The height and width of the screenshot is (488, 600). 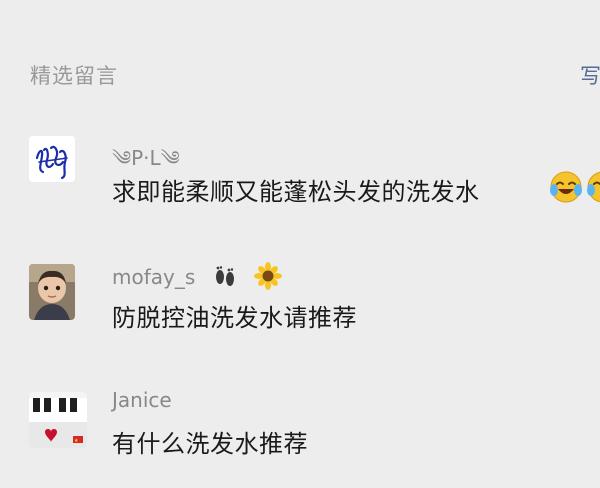 I want to click on write-comment-link: 写, so click(x=590, y=75).